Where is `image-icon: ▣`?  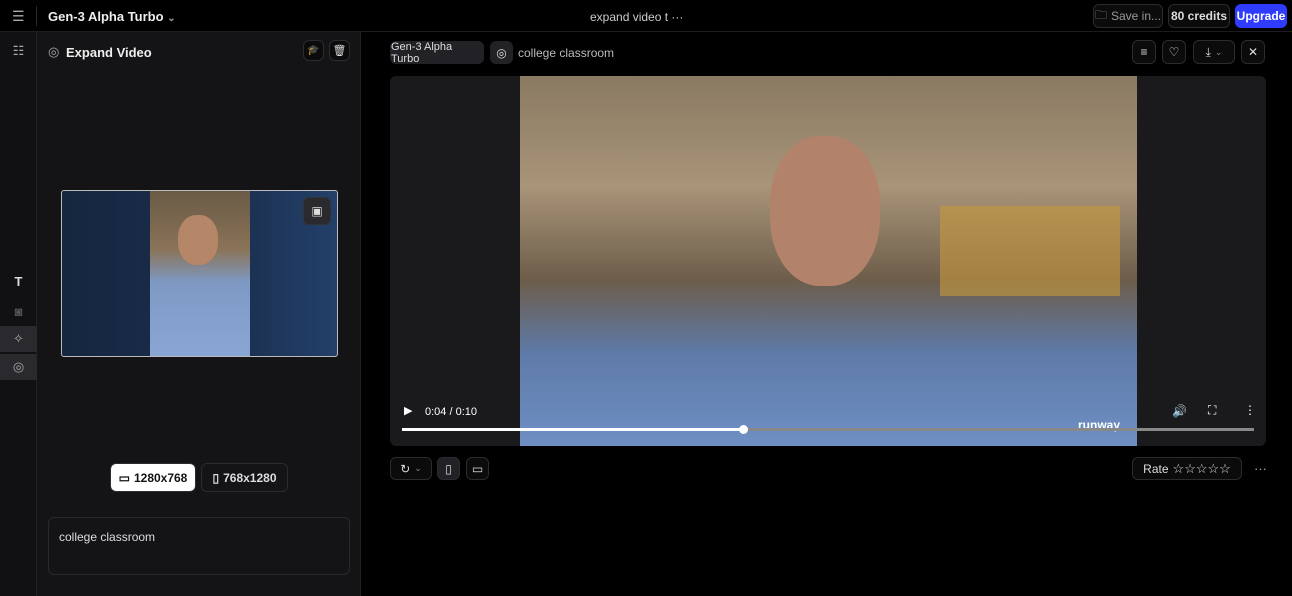 image-icon: ▣ is located at coordinates (317, 211).